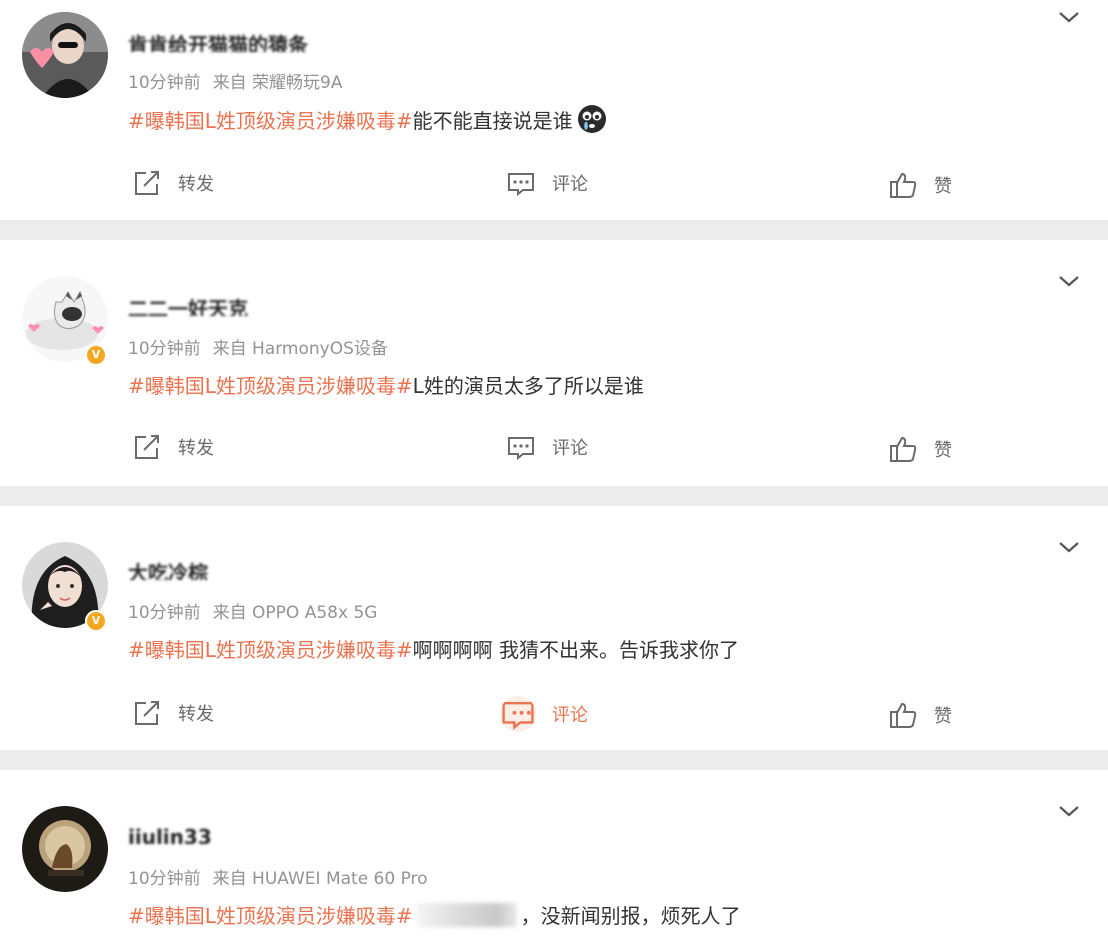 The image size is (1108, 940). What do you see at coordinates (492, 120) in the screenshot?
I see `post-text: 能不能直接说是谁` at bounding box center [492, 120].